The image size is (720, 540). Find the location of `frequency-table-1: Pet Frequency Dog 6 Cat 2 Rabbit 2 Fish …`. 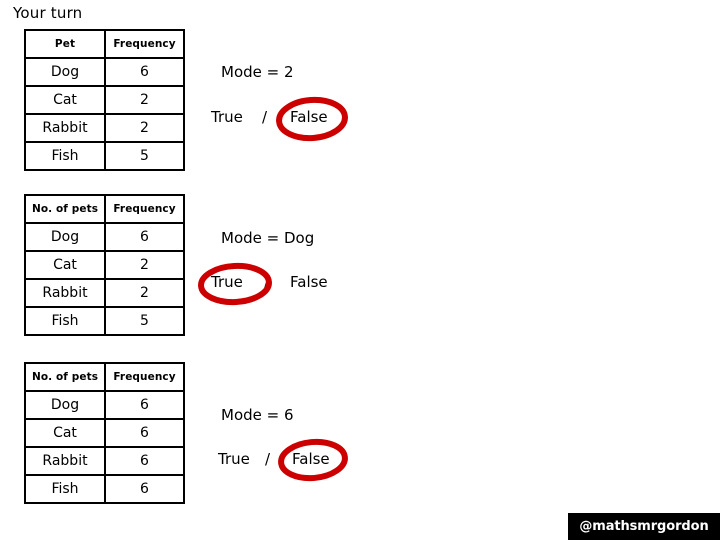

frequency-table-1: Pet Frequency Dog 6 Cat 2 Rabbit 2 Fish … is located at coordinates (104, 100).